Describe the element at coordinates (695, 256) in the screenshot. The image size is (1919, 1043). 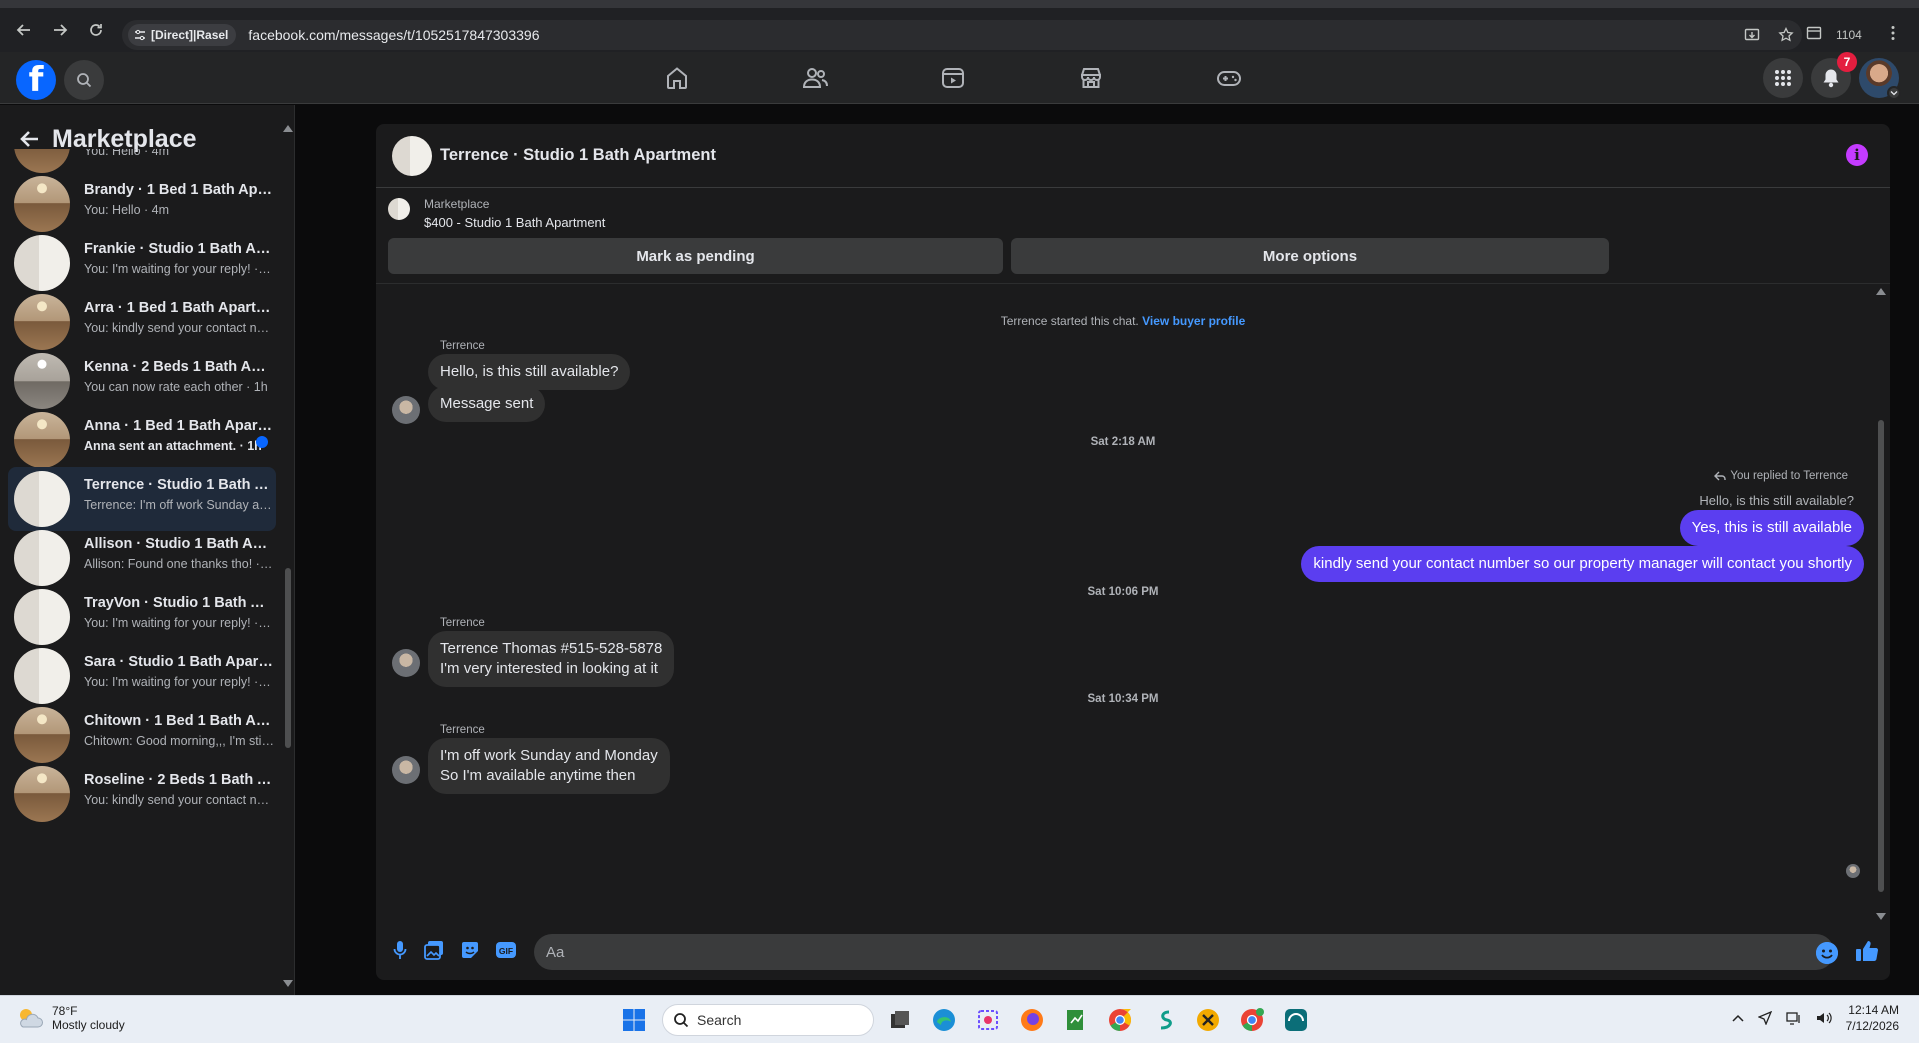
I see `mark-as-pending-button: Mark as pending` at that location.